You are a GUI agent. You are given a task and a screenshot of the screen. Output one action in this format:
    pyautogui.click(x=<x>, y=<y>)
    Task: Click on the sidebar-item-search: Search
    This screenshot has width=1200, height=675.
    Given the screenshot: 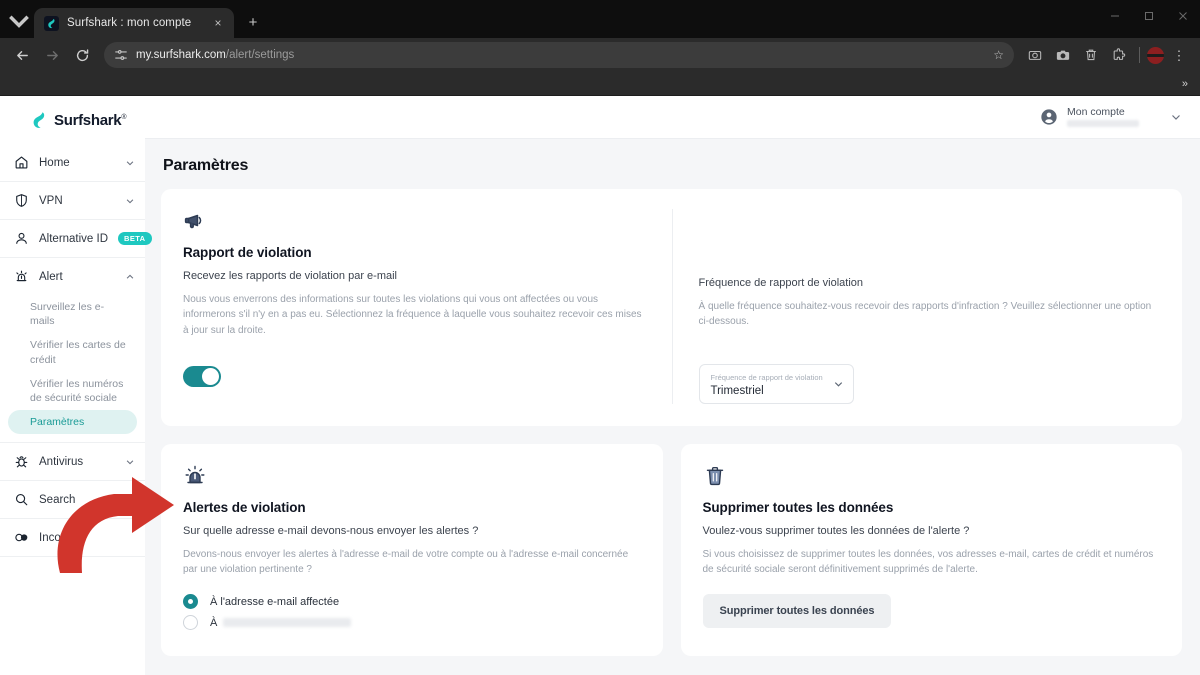 What is the action you would take?
    pyautogui.click(x=72, y=499)
    